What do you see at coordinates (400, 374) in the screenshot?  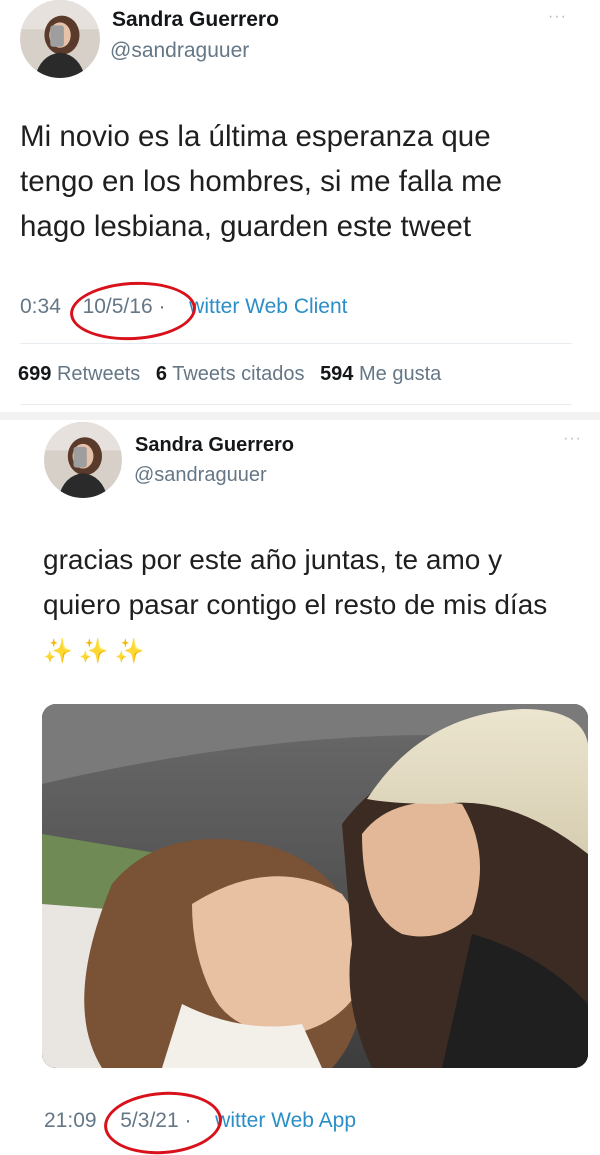 I see `likes-label: Me gusta` at bounding box center [400, 374].